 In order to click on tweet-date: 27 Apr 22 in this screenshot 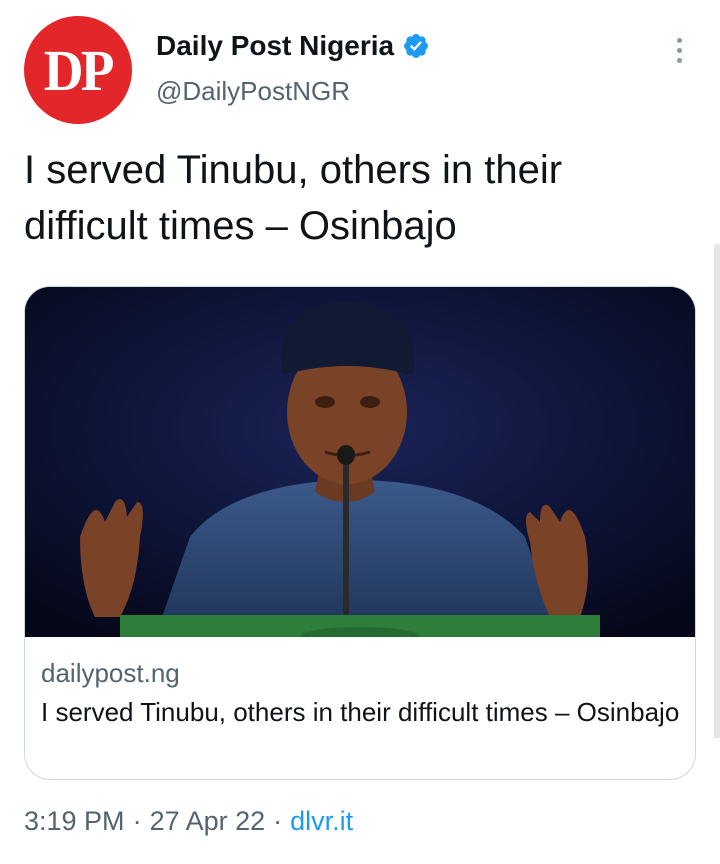, I will do `click(208, 821)`.